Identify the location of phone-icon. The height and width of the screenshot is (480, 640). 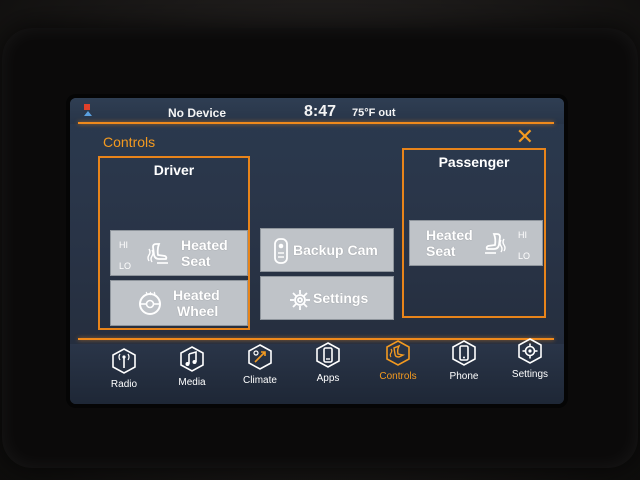
(464, 353).